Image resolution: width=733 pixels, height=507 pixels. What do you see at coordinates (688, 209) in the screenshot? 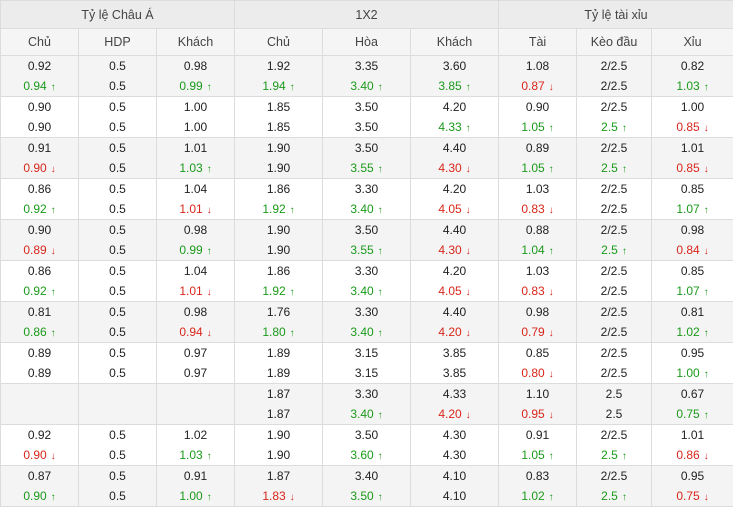
I see `odds-value-text: 1.07` at bounding box center [688, 209].